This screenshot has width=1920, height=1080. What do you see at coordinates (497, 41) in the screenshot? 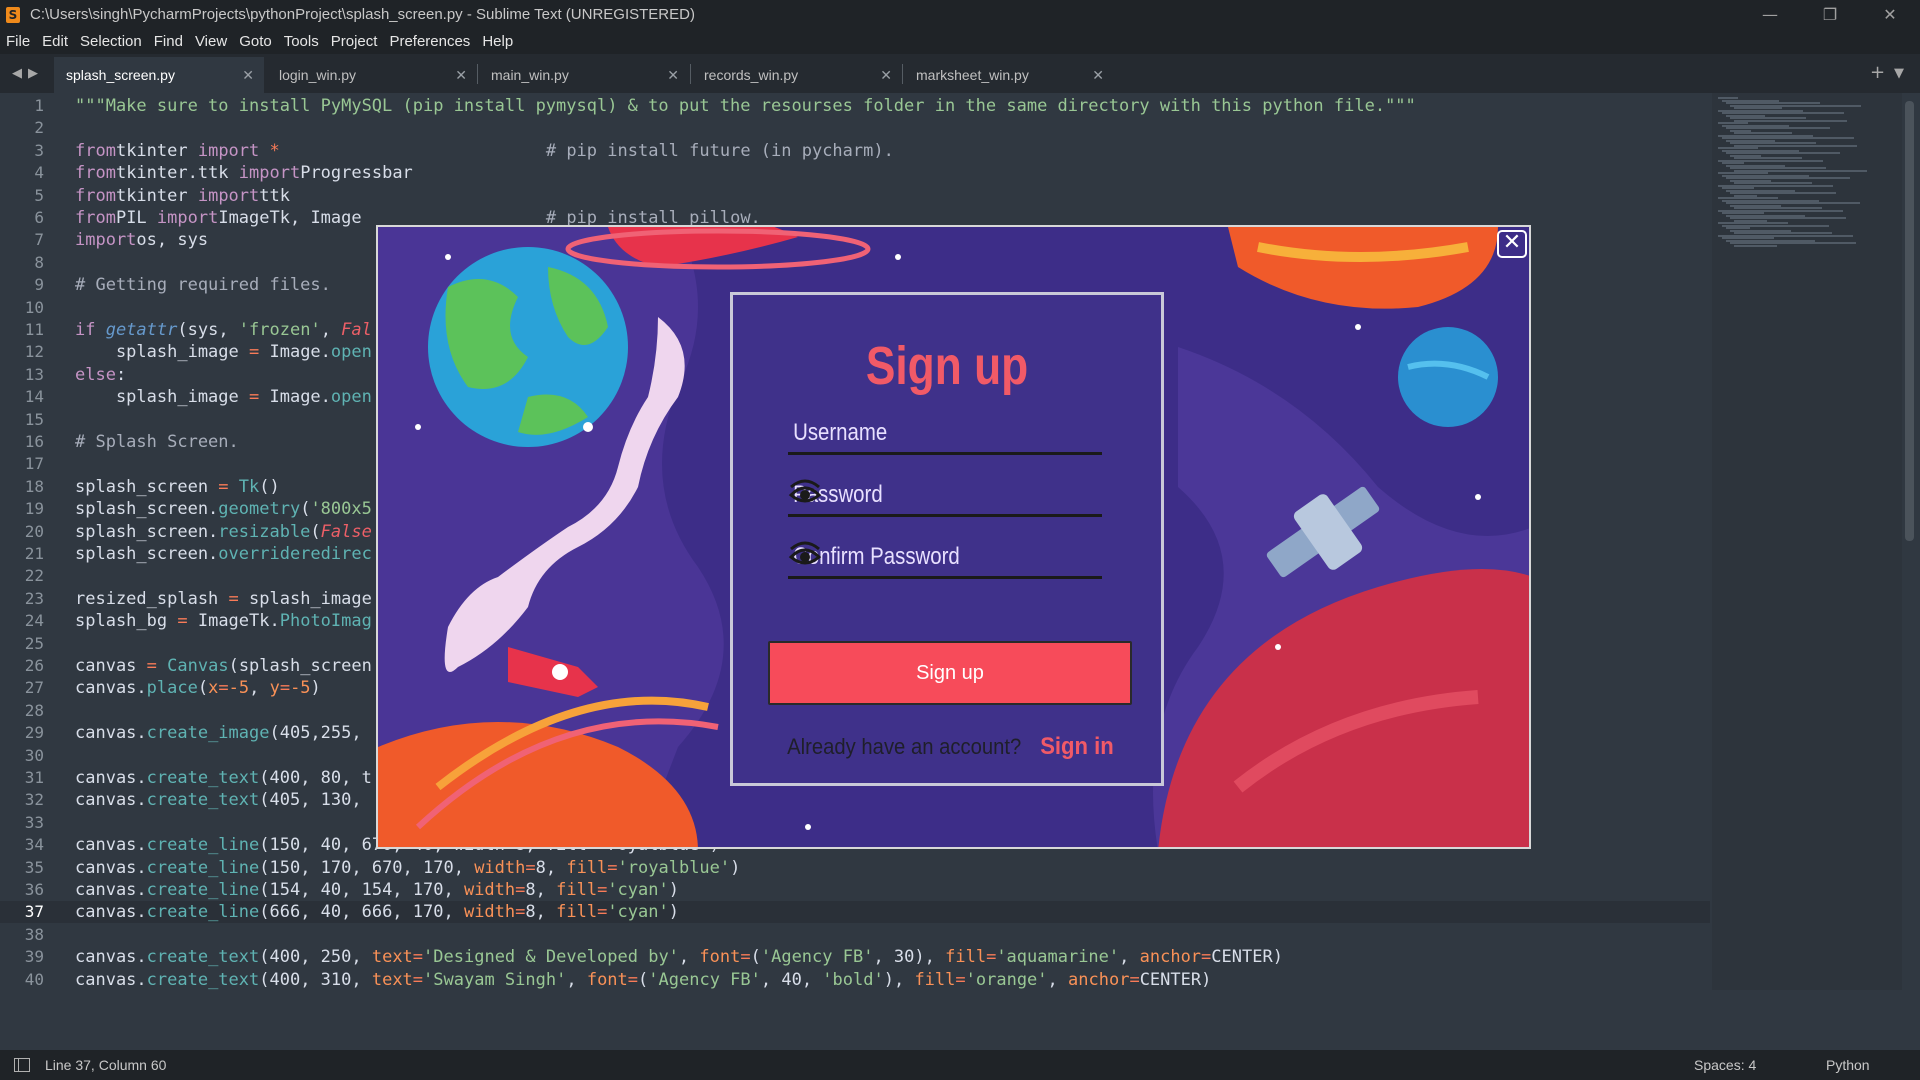
I see `menu-help: Help` at bounding box center [497, 41].